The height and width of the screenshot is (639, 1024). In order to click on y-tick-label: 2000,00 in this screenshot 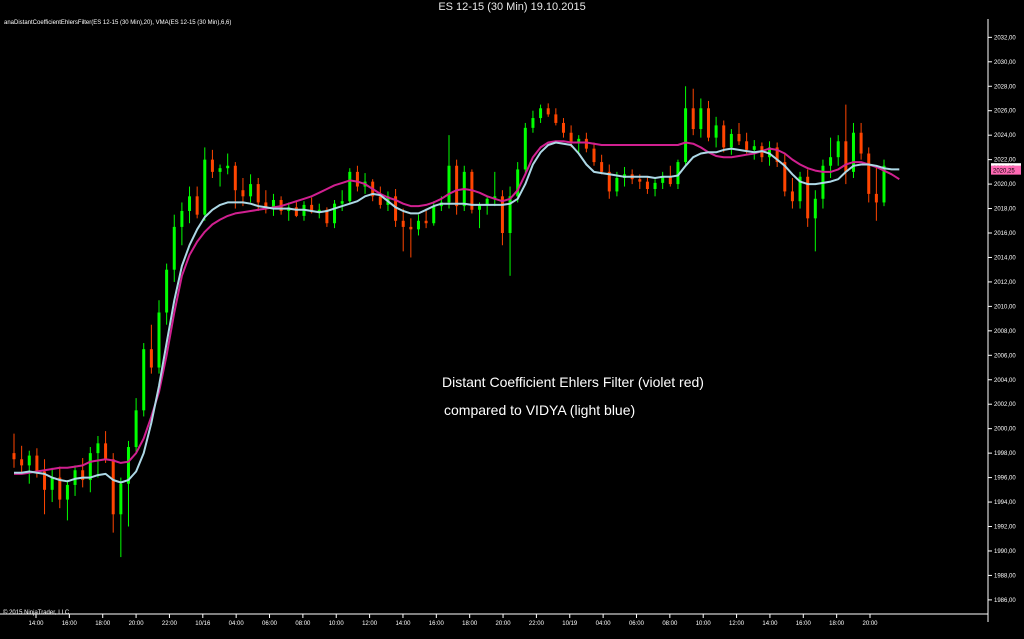, I will do `click(1005, 430)`.